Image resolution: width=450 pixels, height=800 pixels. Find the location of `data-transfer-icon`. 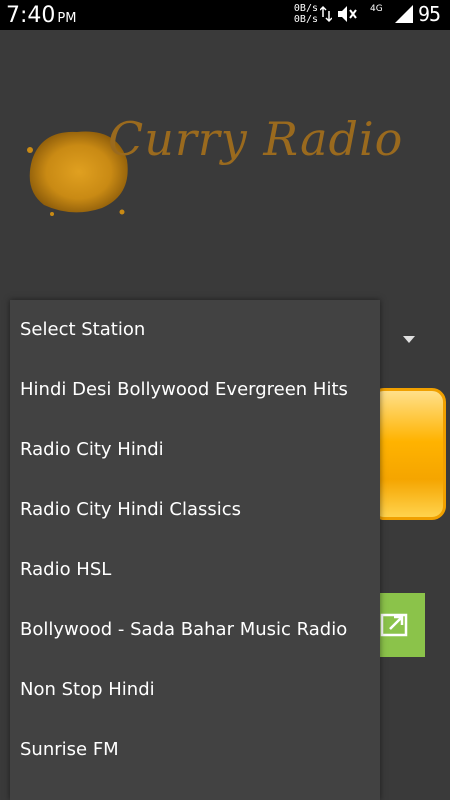

data-transfer-icon is located at coordinates (326, 16).